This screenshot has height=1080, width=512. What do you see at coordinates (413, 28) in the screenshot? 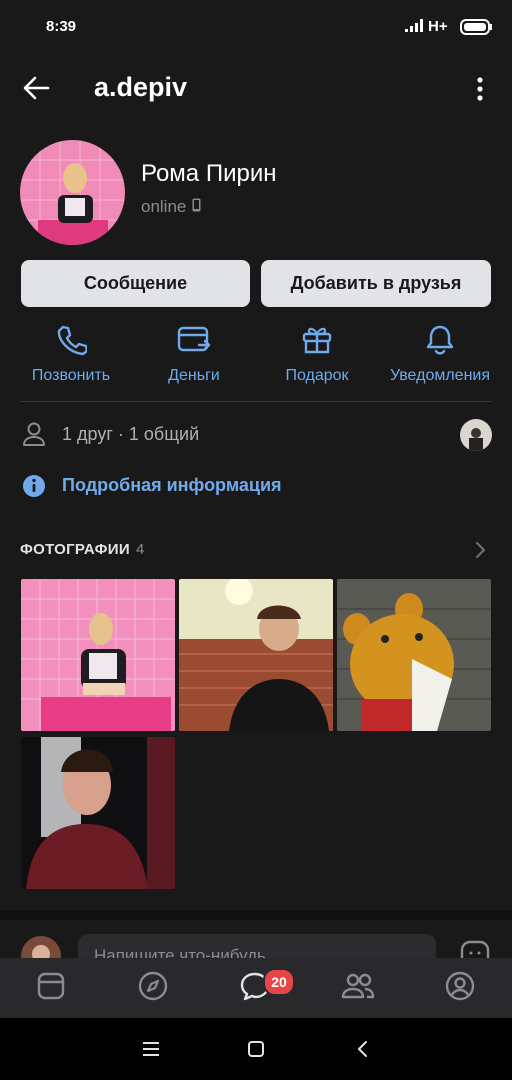
I see `signal-icon` at bounding box center [413, 28].